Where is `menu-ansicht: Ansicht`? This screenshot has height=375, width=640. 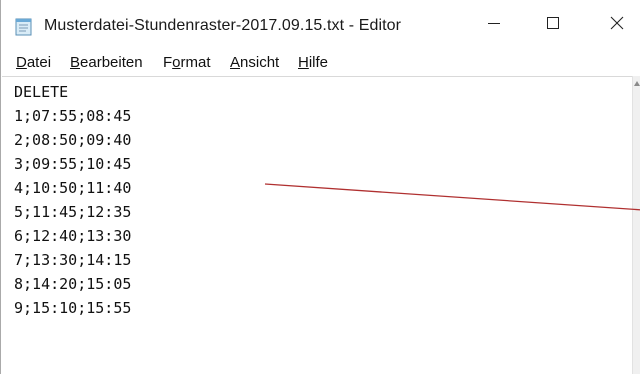
menu-ansicht: Ansicht is located at coordinates (254, 62).